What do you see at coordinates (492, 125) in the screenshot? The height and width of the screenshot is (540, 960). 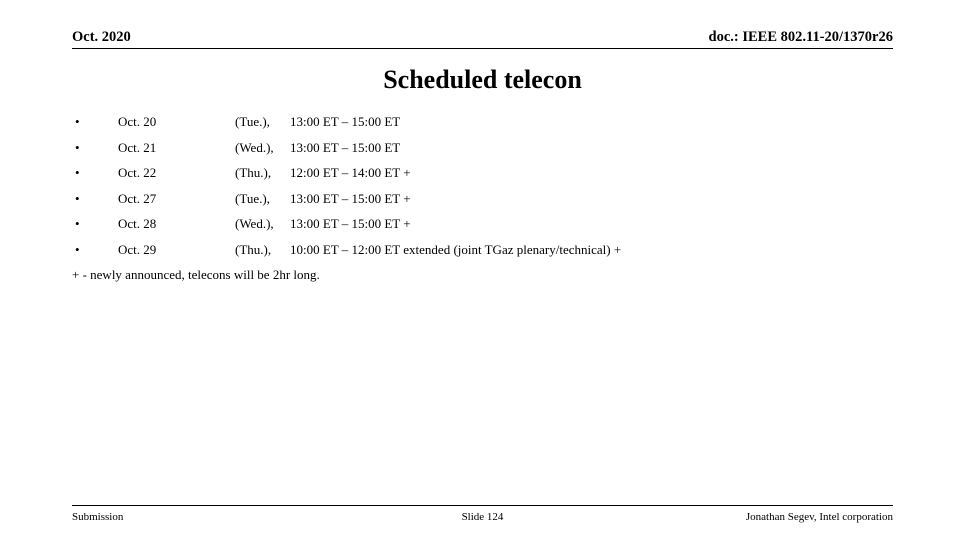 I see `list-item: • Oct. 20 (Tue.), 13:00 ET – 15:00 ET` at bounding box center [492, 125].